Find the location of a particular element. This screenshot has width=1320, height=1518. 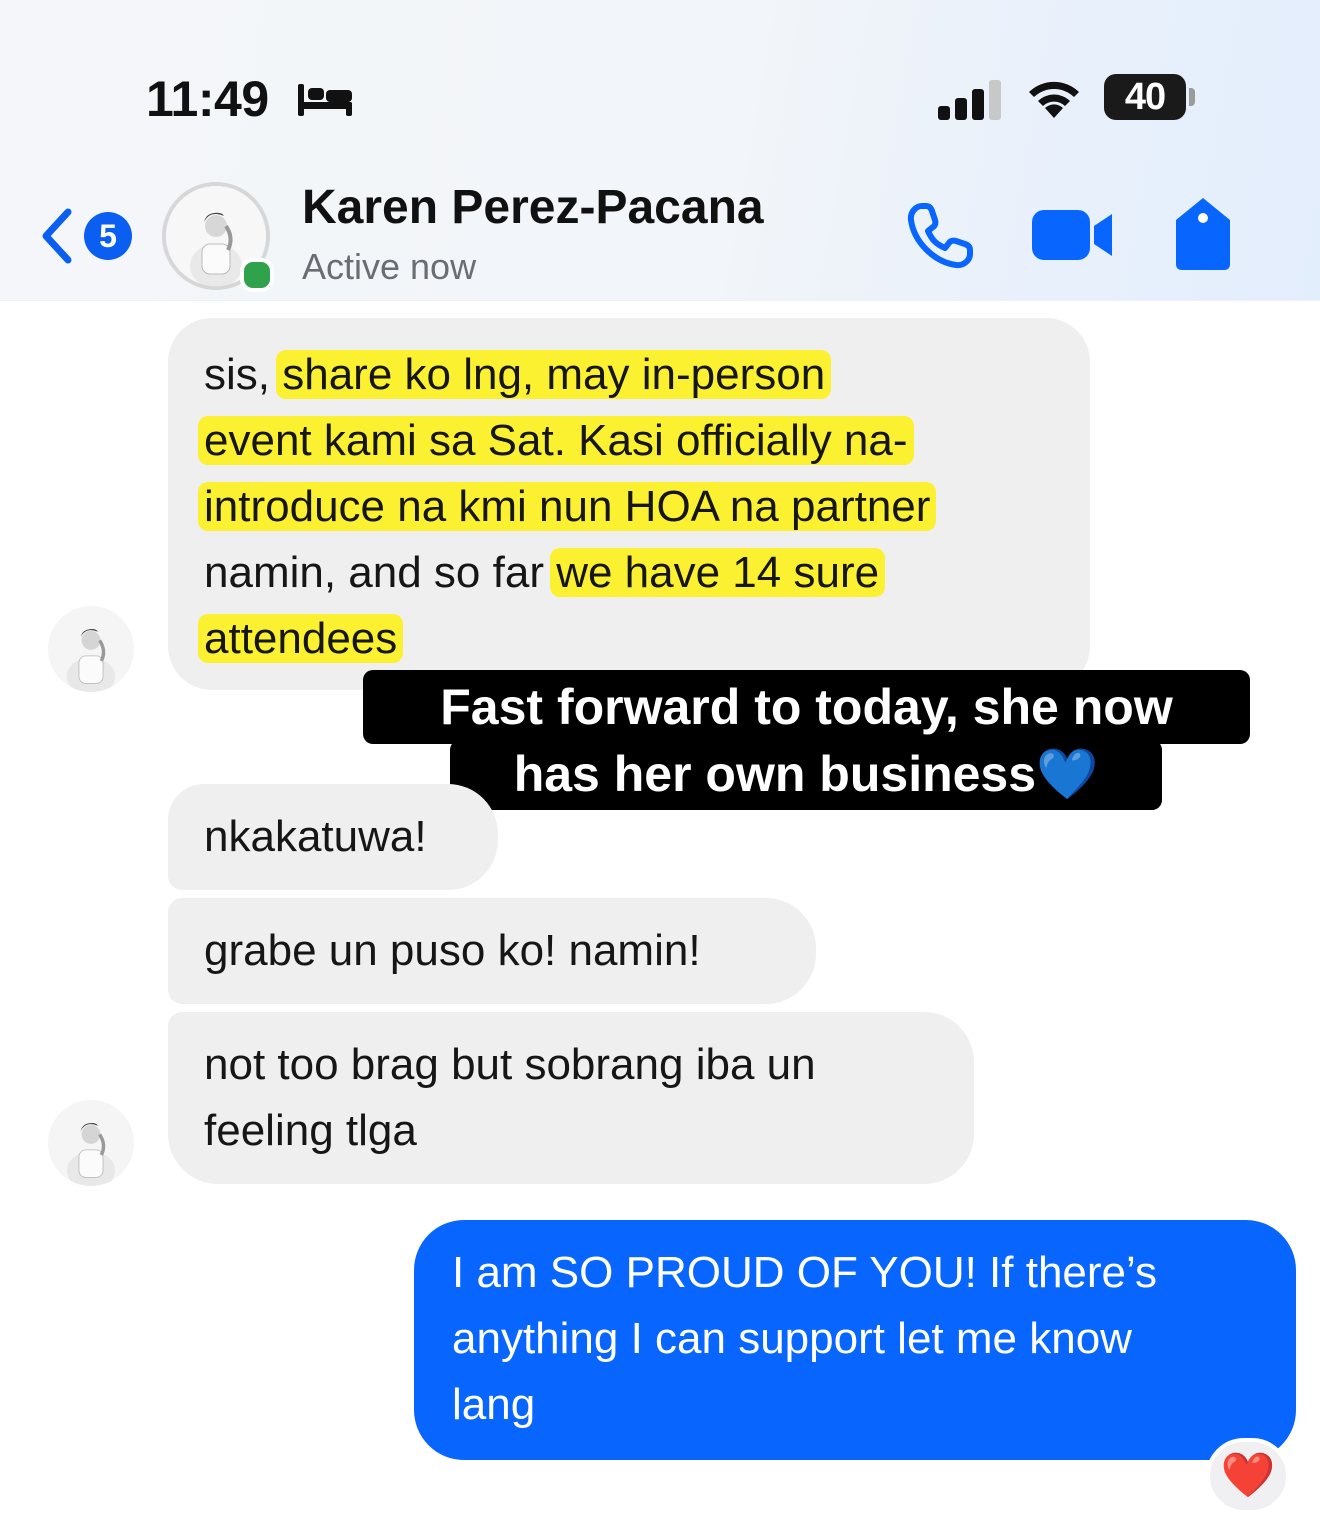

message-text: nkakatuwa! is located at coordinates (315, 836).